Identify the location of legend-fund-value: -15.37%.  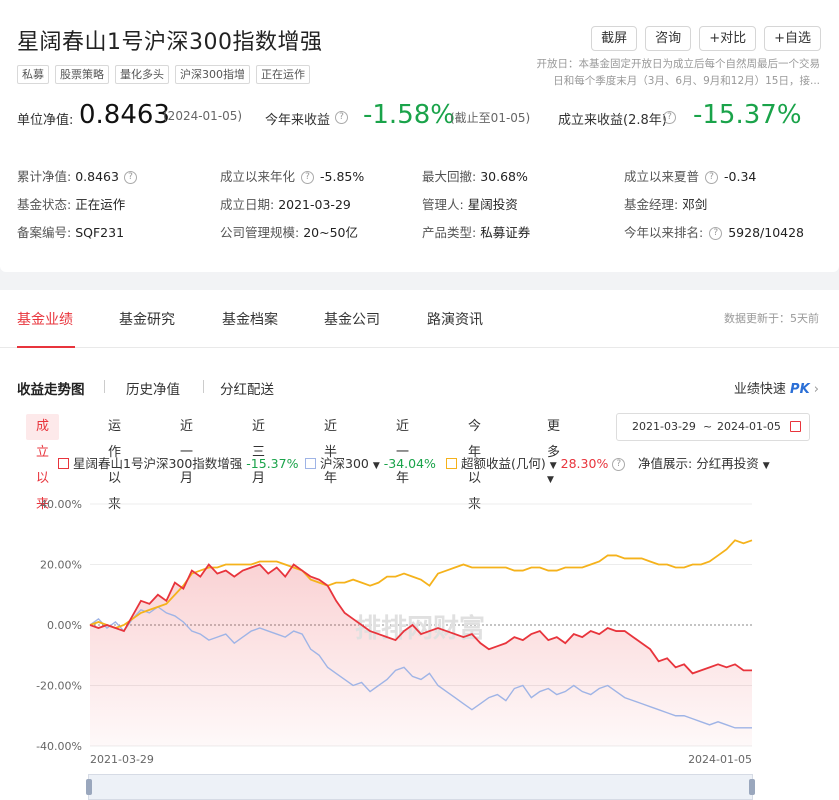
(272, 463).